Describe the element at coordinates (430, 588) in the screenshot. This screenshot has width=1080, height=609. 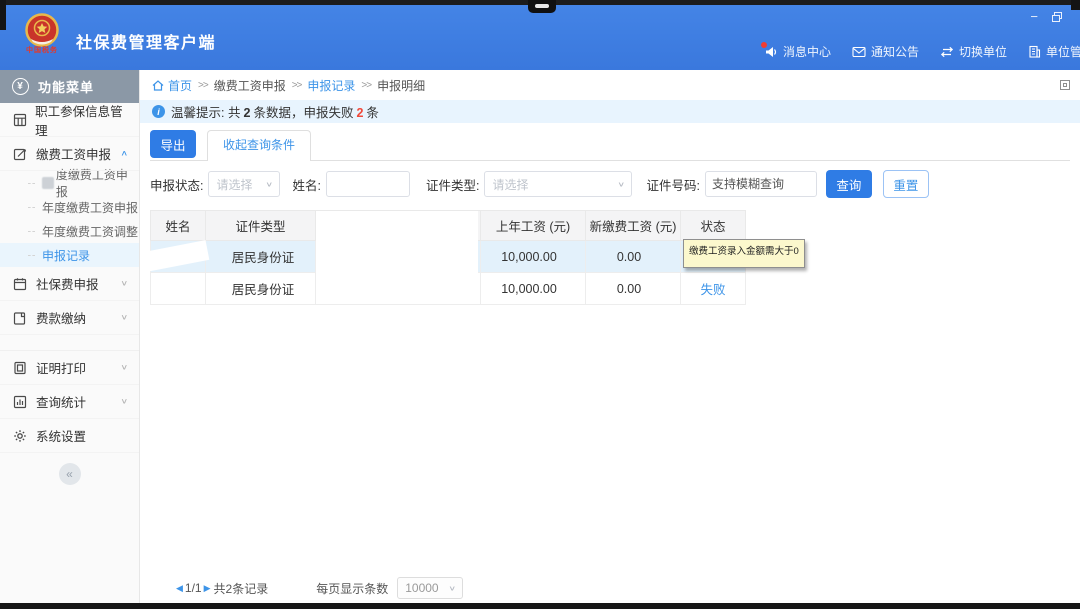
I see `per-page-select: 10000 ∨` at that location.